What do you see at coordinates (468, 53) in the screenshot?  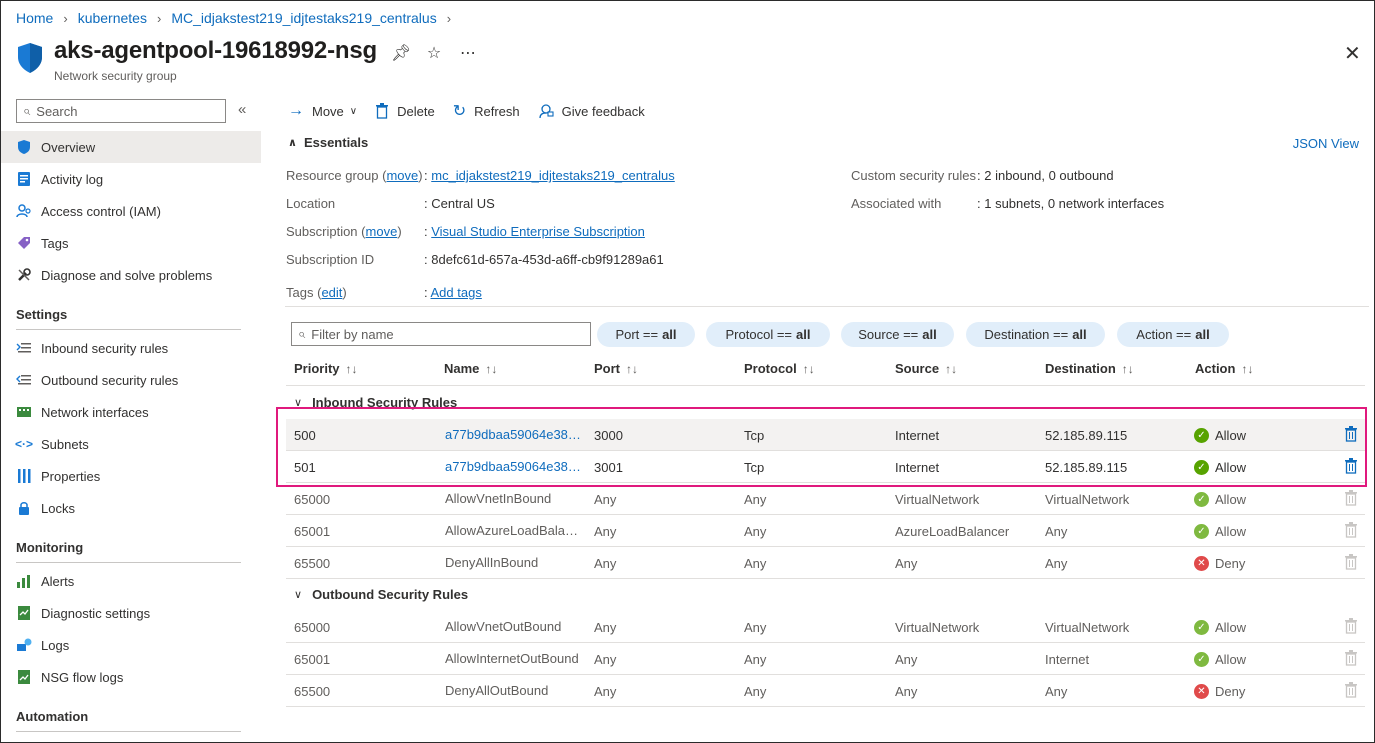 I see `more-icon: ⋯` at bounding box center [468, 53].